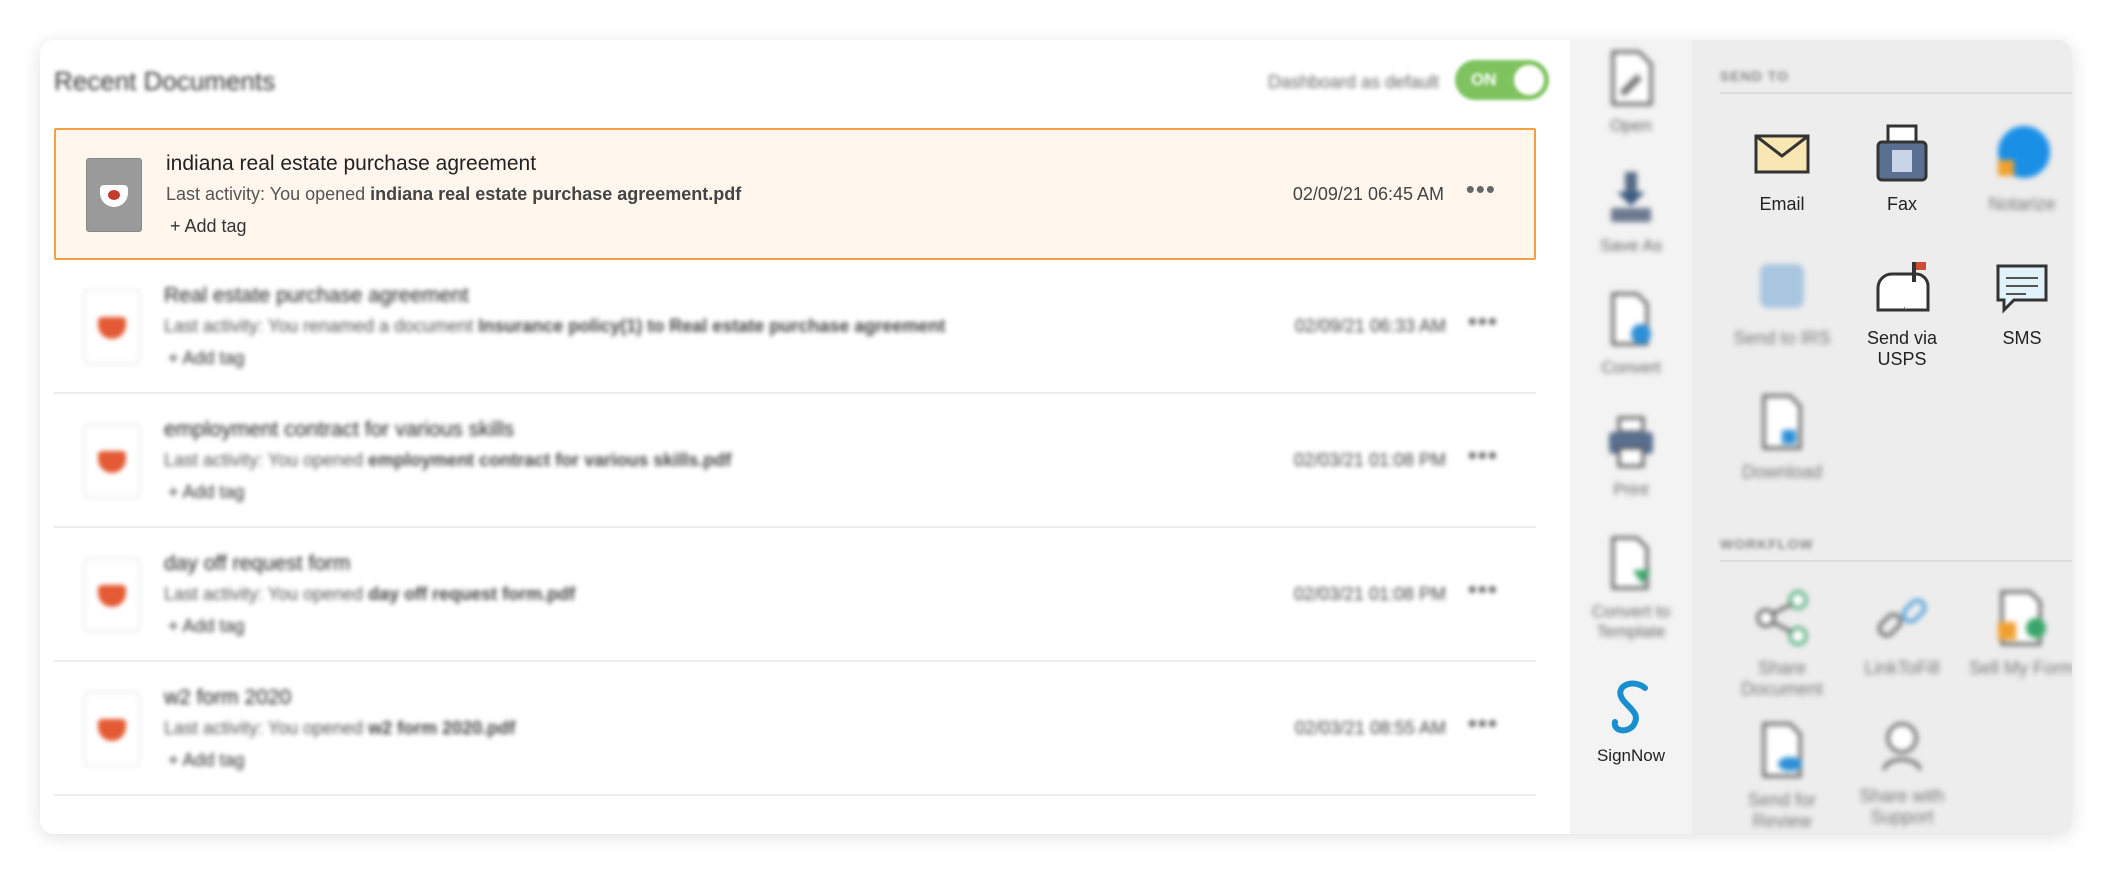 The image size is (2112, 874). Describe the element at coordinates (257, 564) in the screenshot. I see `document-title: day off request form` at that location.